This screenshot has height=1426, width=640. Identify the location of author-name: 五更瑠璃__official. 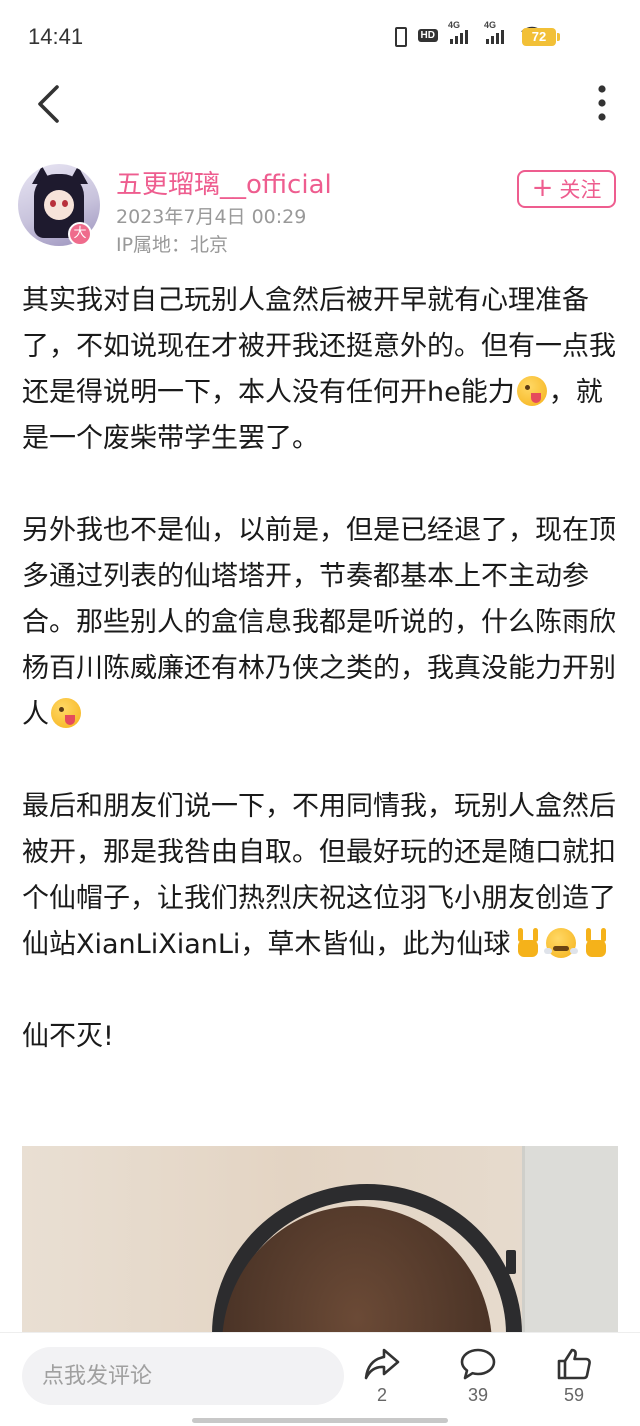
(224, 182).